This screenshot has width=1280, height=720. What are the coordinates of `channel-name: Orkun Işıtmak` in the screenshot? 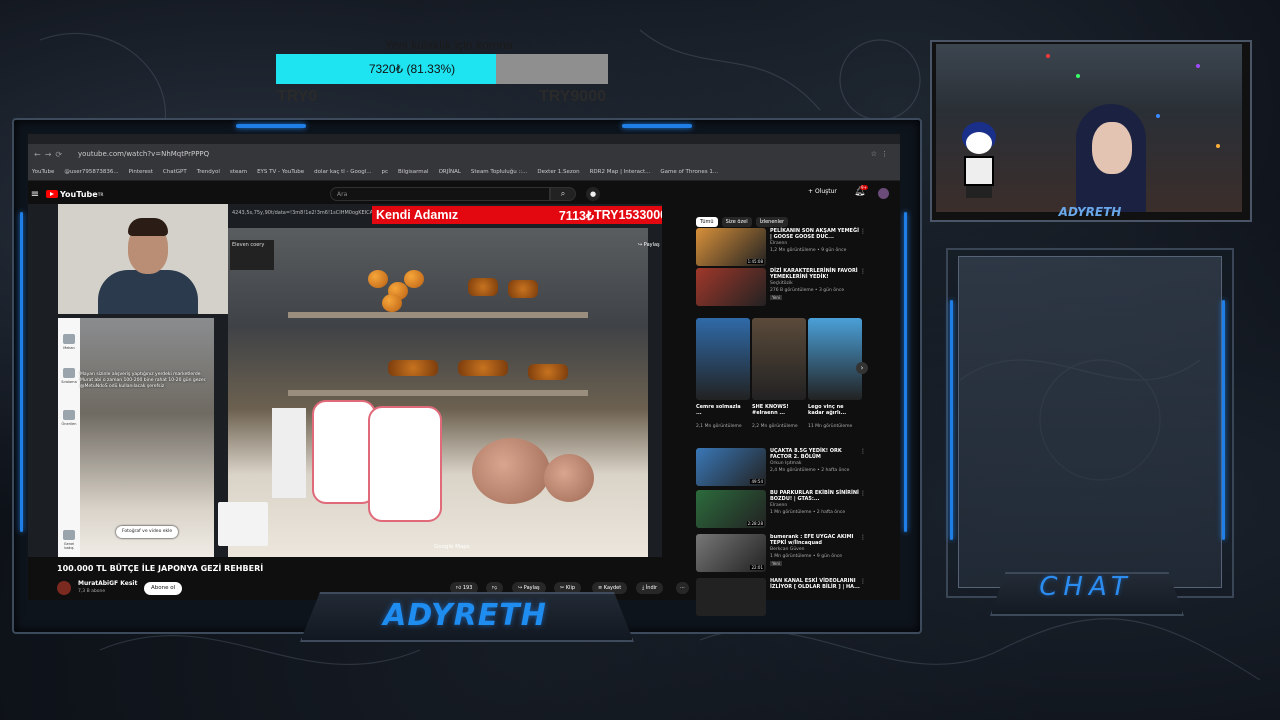 It's located at (785, 463).